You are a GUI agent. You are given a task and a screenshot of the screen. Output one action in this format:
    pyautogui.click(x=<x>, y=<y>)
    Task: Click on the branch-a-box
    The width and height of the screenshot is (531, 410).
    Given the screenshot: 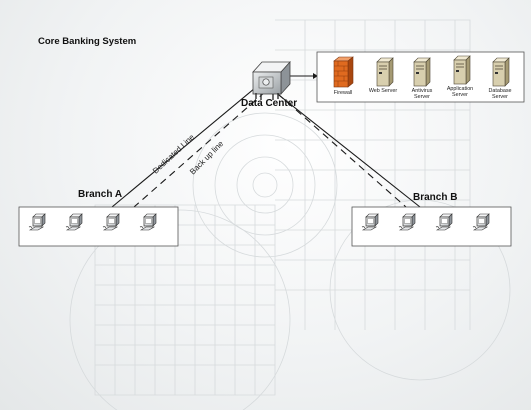 What is the action you would take?
    pyautogui.click(x=98, y=226)
    